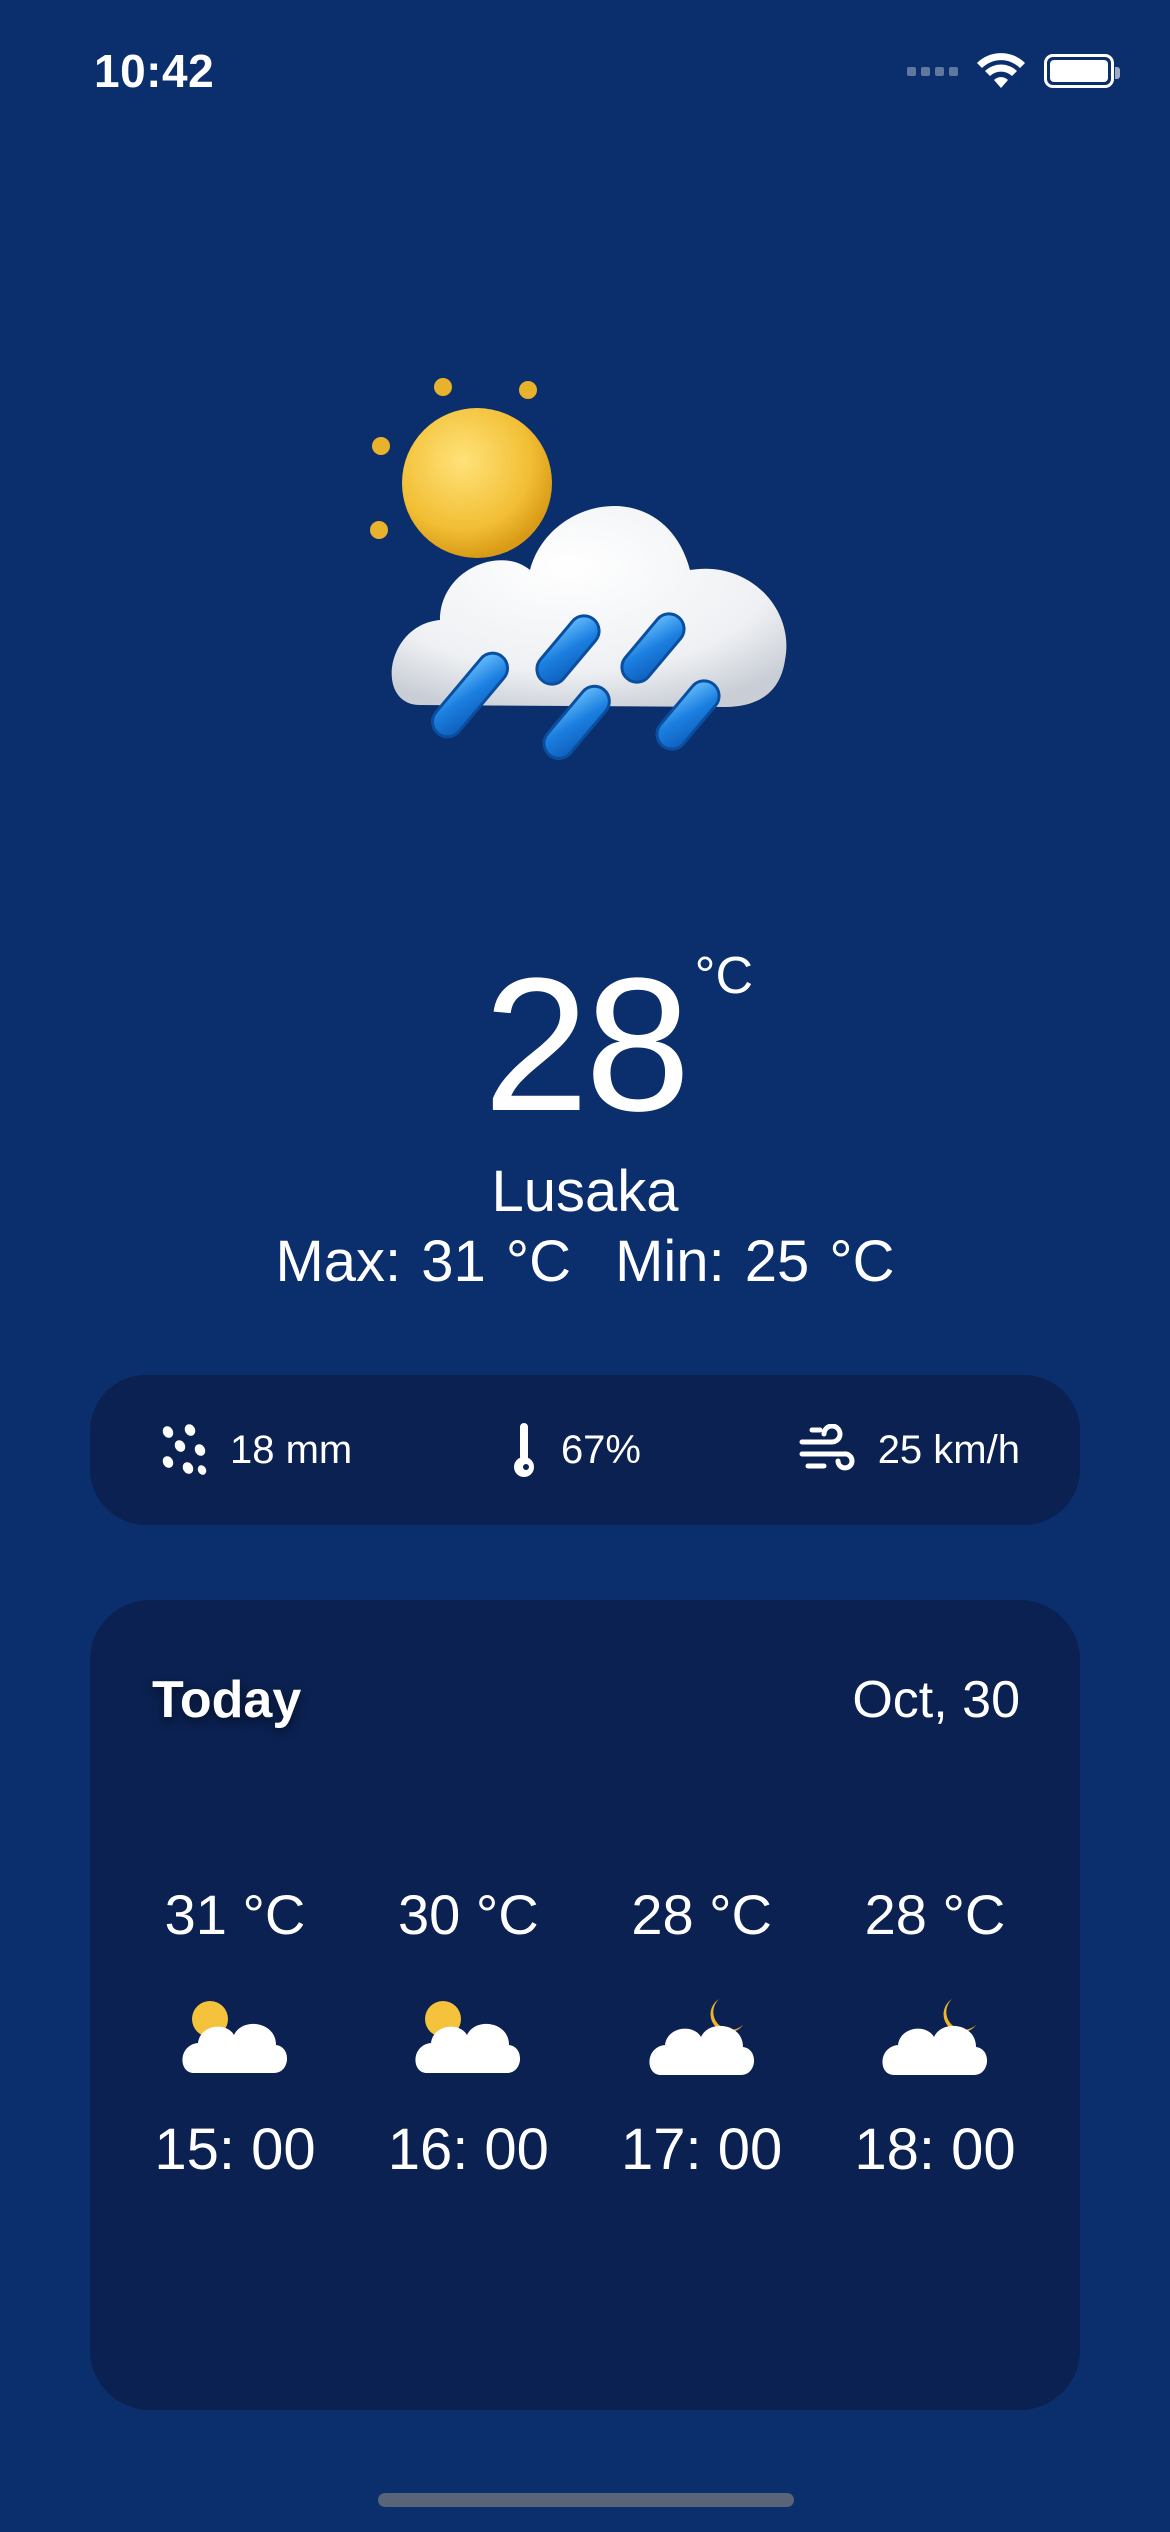 This screenshot has width=1170, height=2532. Describe the element at coordinates (827, 1447) in the screenshot. I see `wind-icon` at that location.